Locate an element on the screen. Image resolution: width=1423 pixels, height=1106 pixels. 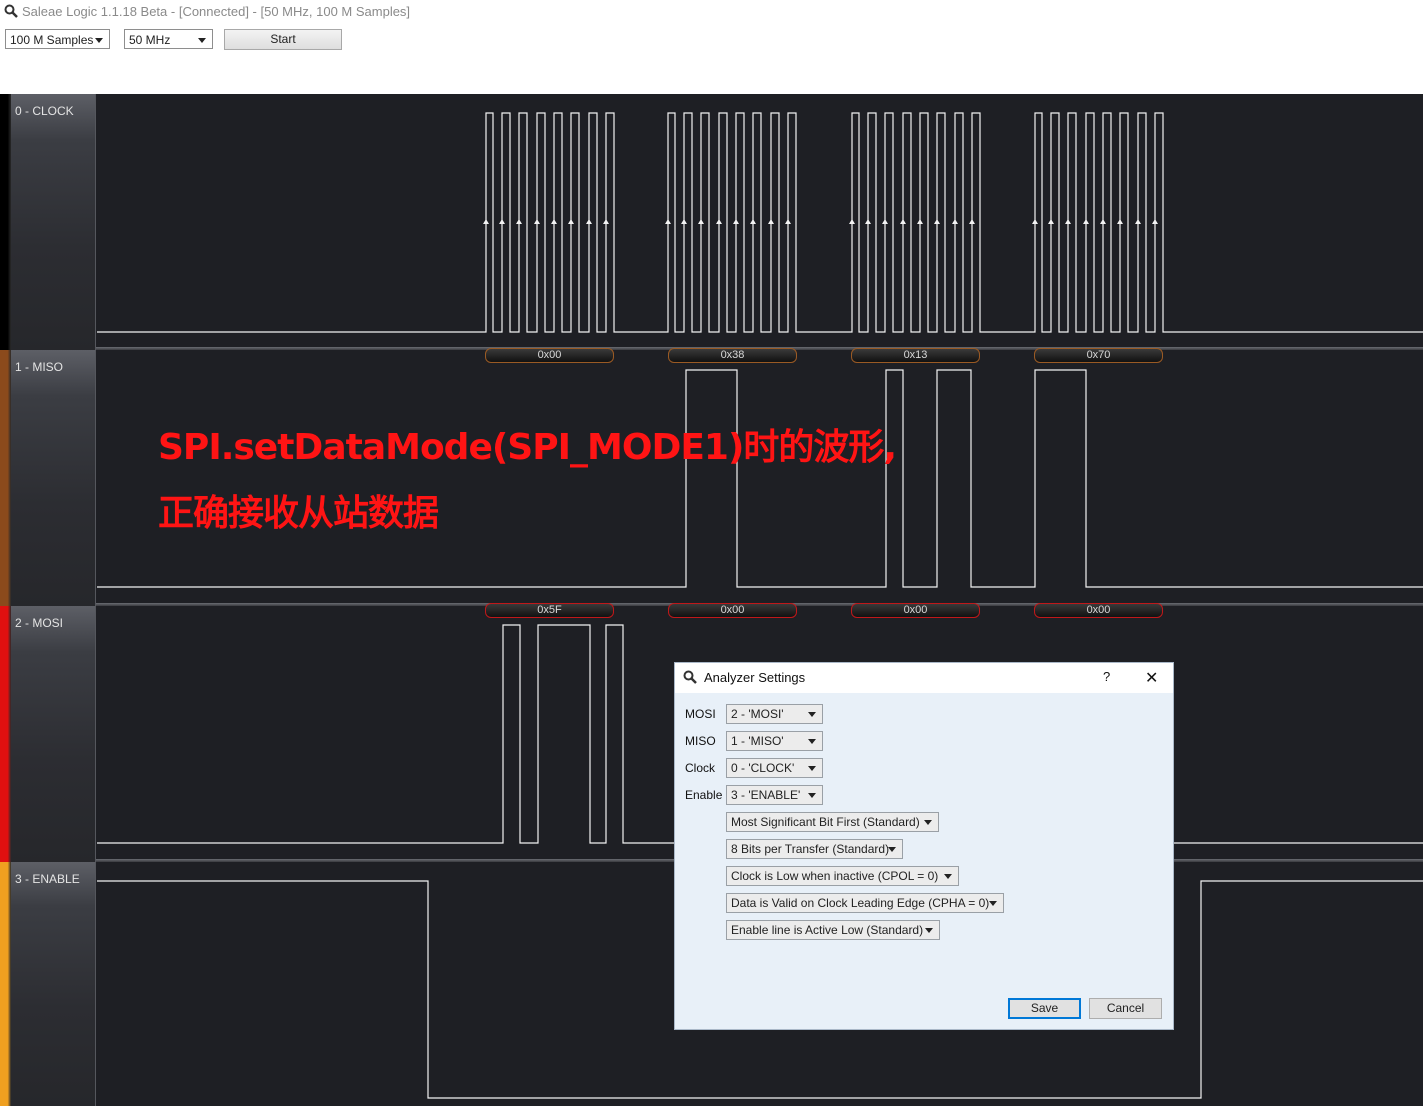
bit-order-select: Most Significant Bit First (Standard) is located at coordinates (832, 822).